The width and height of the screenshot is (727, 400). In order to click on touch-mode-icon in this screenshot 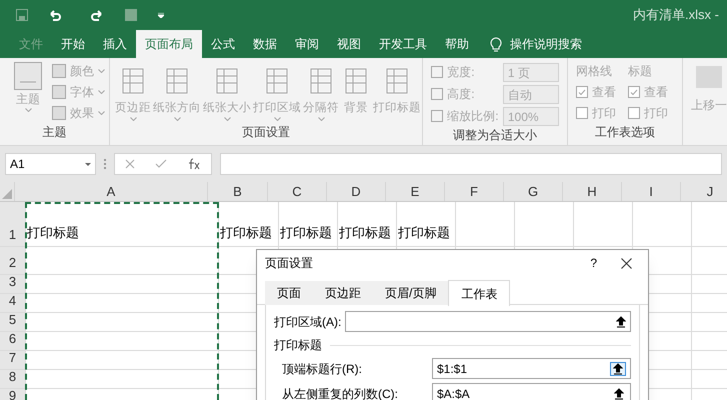, I will do `click(131, 15)`.